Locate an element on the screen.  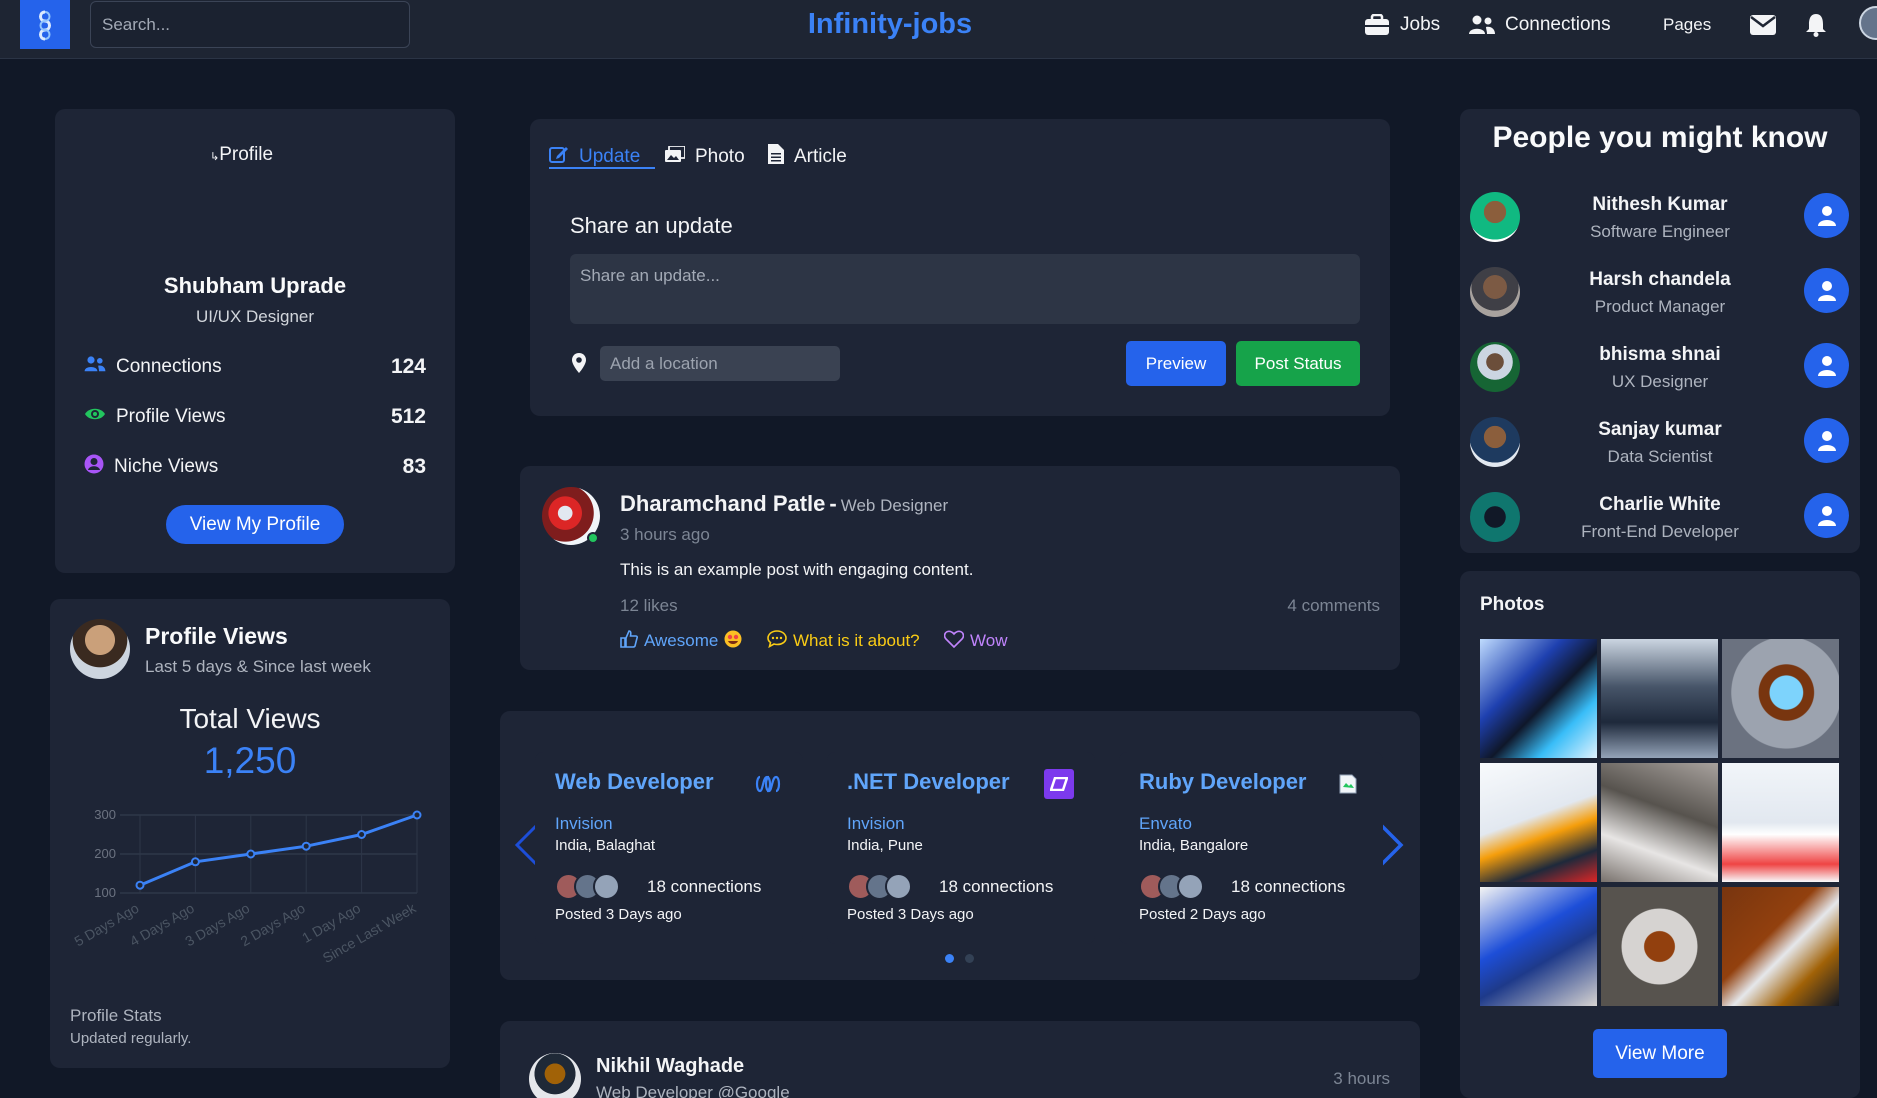
nav-pages: Pages is located at coordinates (1687, 25).